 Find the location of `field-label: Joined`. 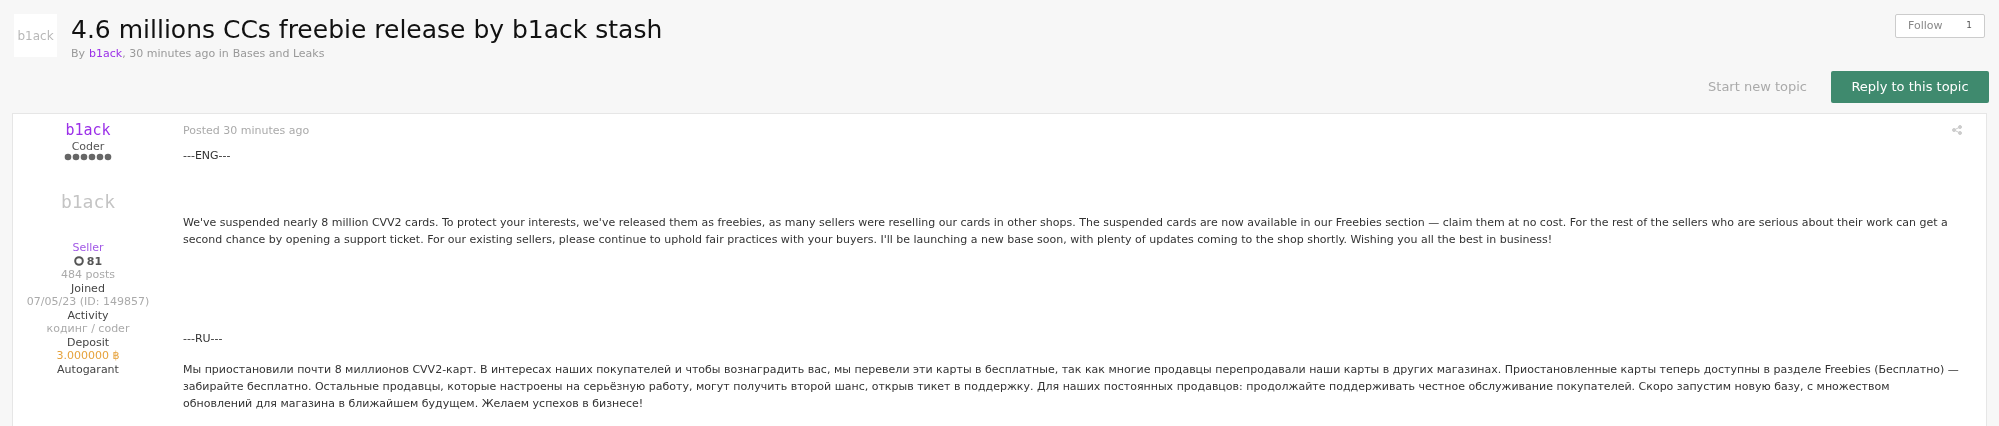

field-label: Joined is located at coordinates (88, 288).